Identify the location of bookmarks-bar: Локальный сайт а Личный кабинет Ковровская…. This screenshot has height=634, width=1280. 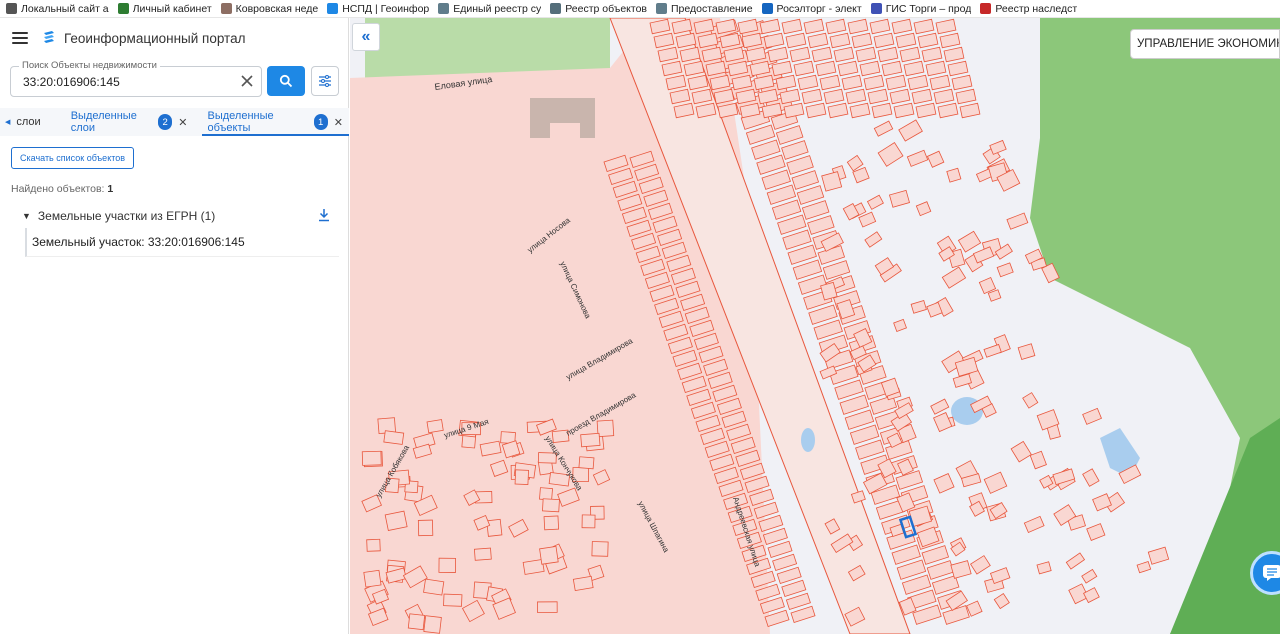
(640, 9).